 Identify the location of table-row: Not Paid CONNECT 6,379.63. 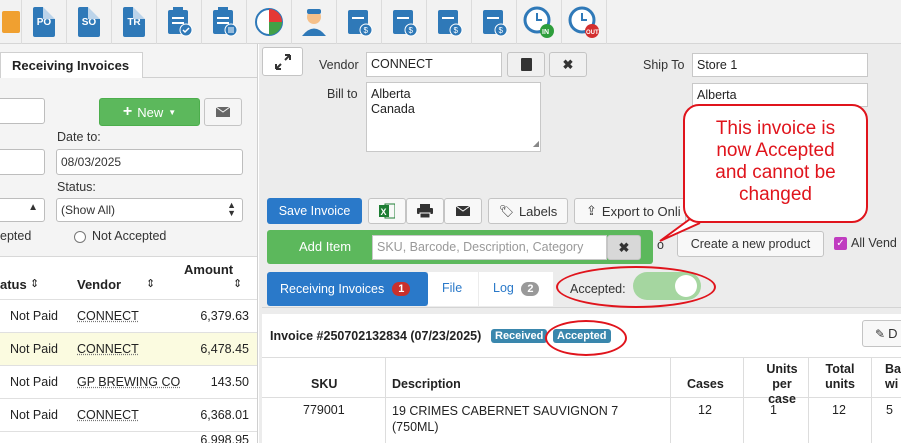
(128, 315).